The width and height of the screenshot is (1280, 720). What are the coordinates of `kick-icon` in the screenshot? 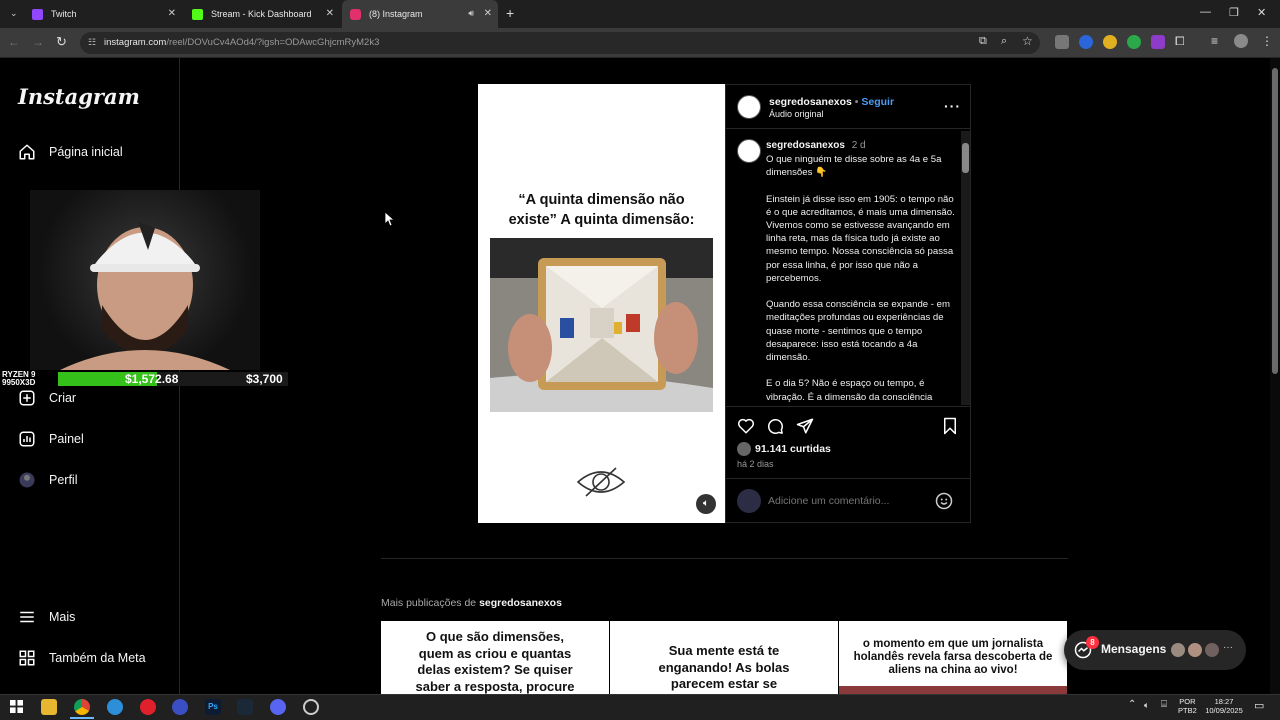 It's located at (197, 14).